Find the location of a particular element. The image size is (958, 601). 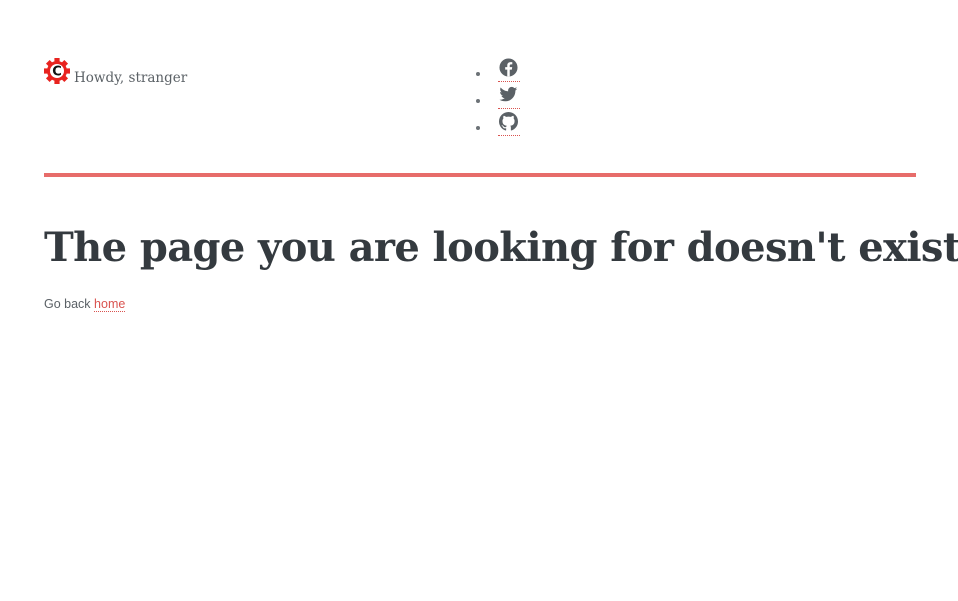

social-links is located at coordinates (498, 96).